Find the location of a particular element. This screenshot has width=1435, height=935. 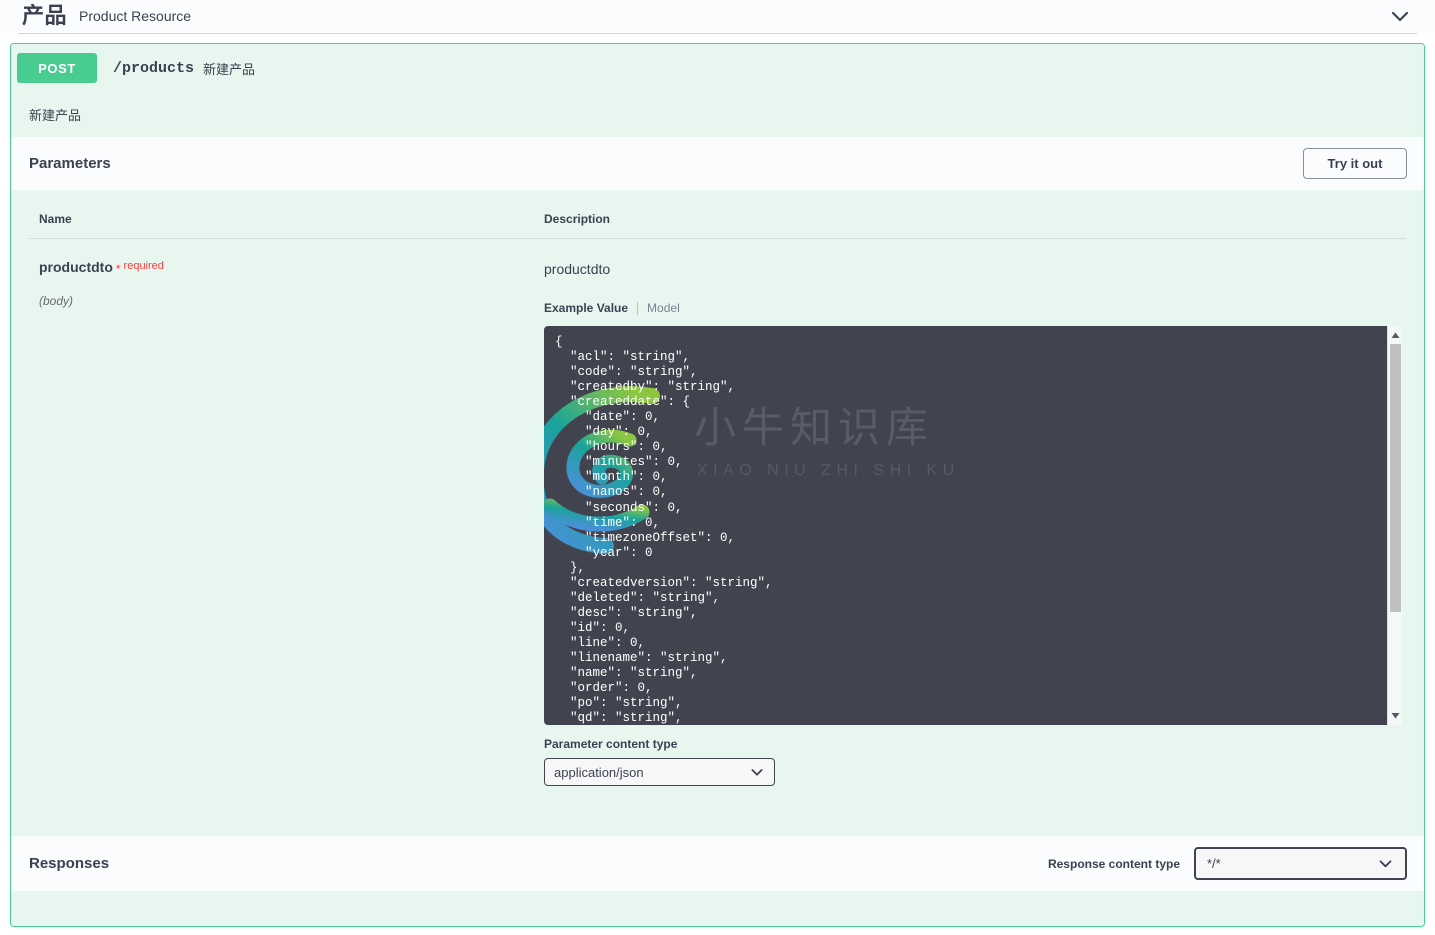

parameter-content-type-select: application/json is located at coordinates (659, 772).